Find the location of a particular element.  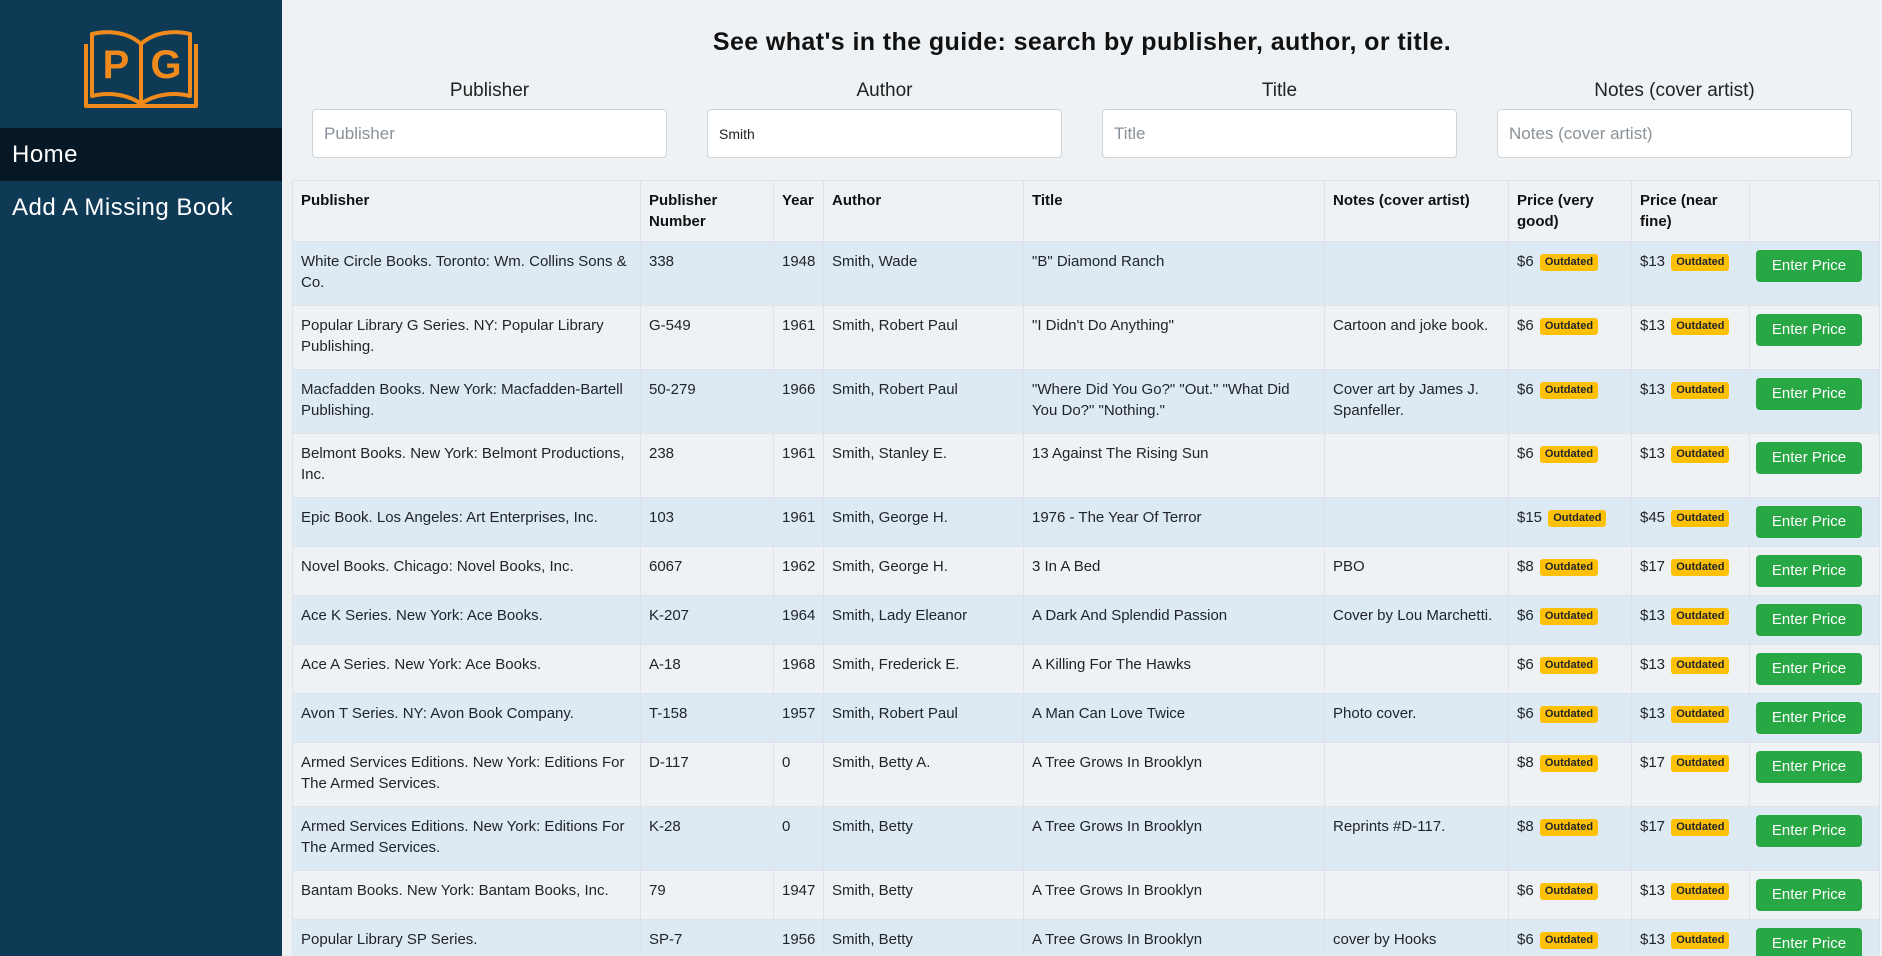

cell-title: A Killing For The Hawks is located at coordinates (1174, 669).